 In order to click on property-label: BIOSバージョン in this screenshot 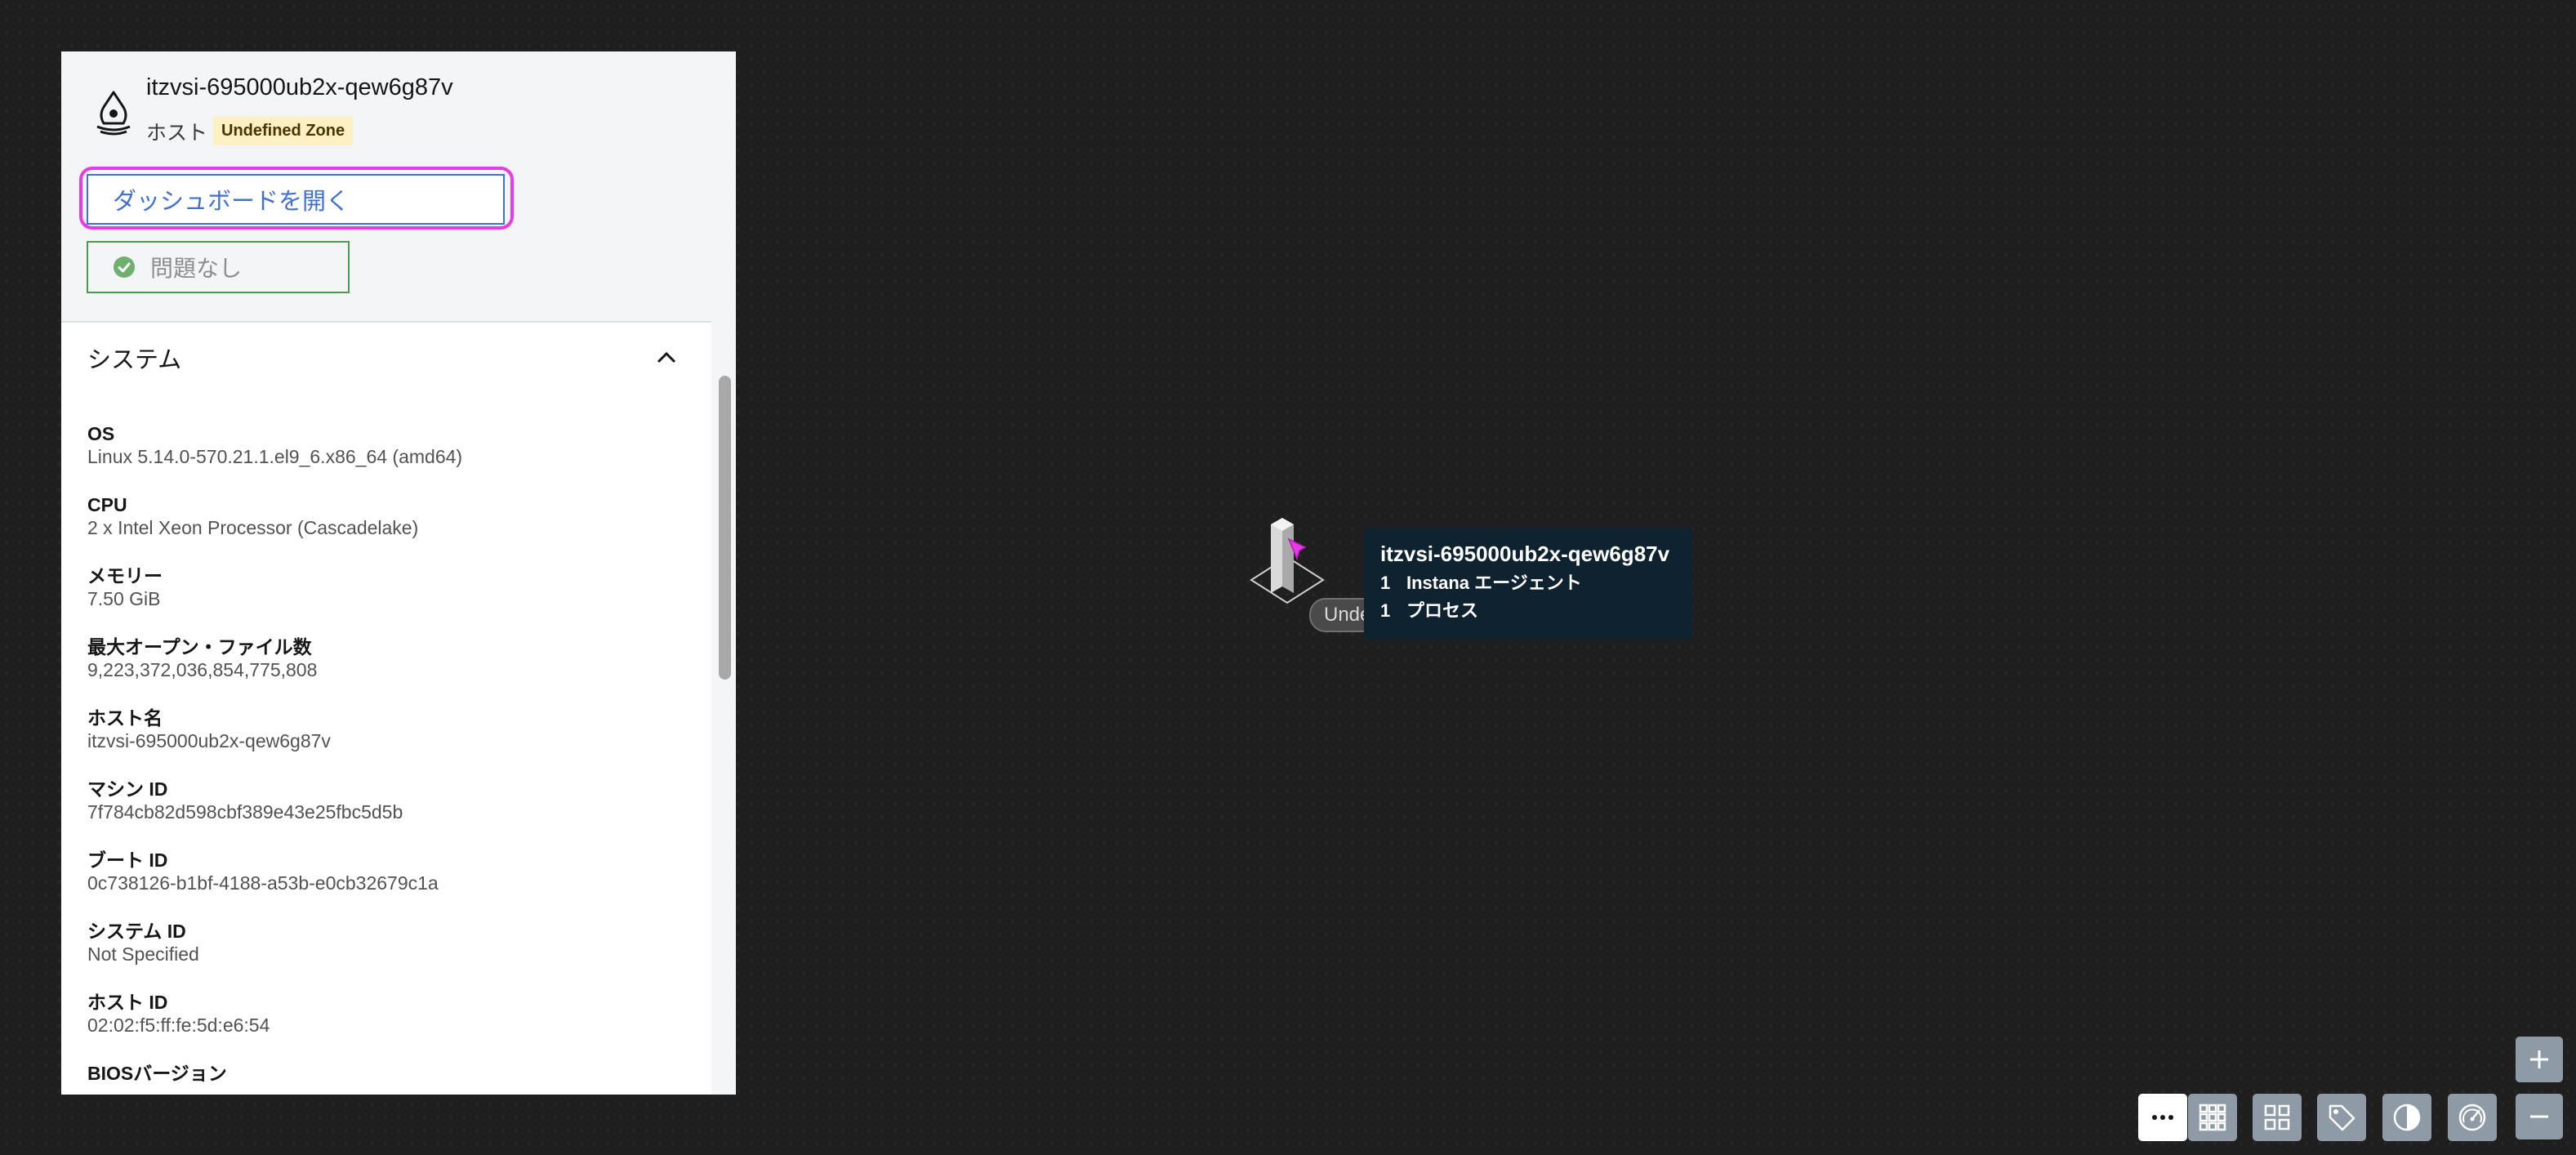, I will do `click(157, 1073)`.